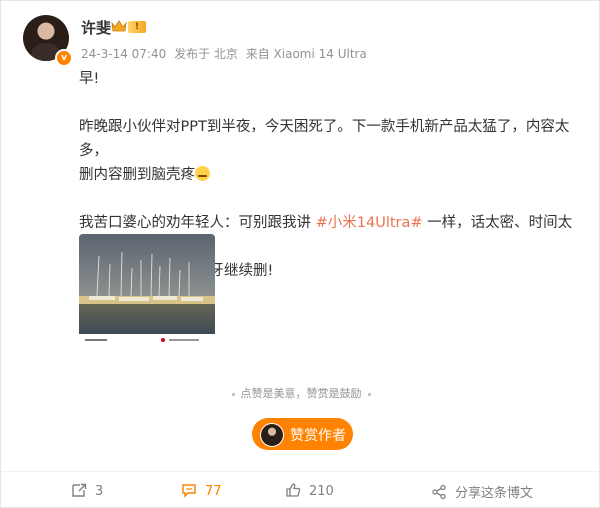  I want to click on share-button: 分享这条博文, so click(482, 491).